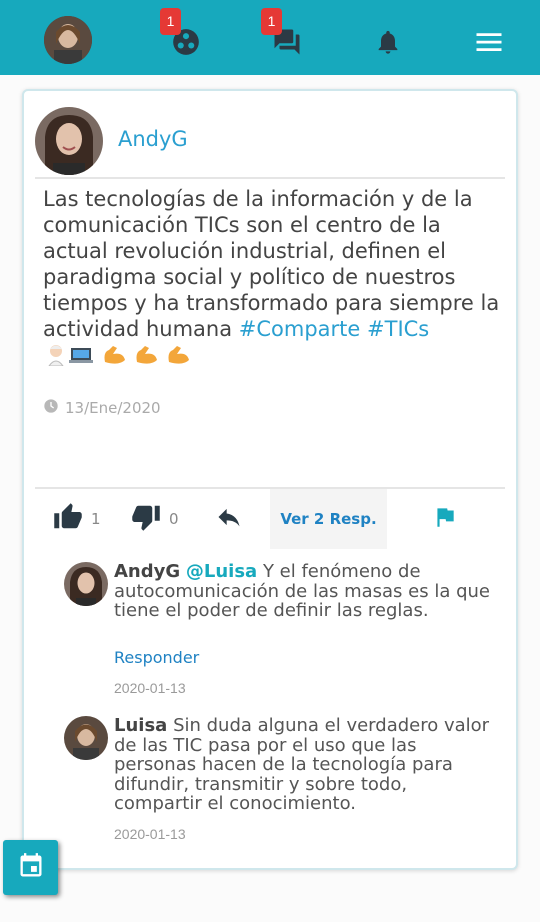 This screenshot has width=540, height=922. I want to click on author-avatar, so click(69, 141).